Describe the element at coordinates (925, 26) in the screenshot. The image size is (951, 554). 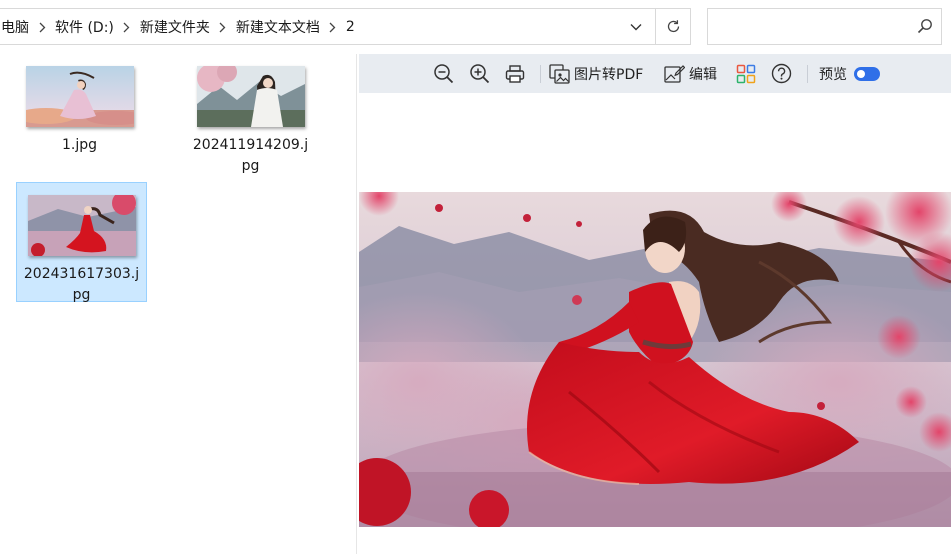
I see `search-icon` at that location.